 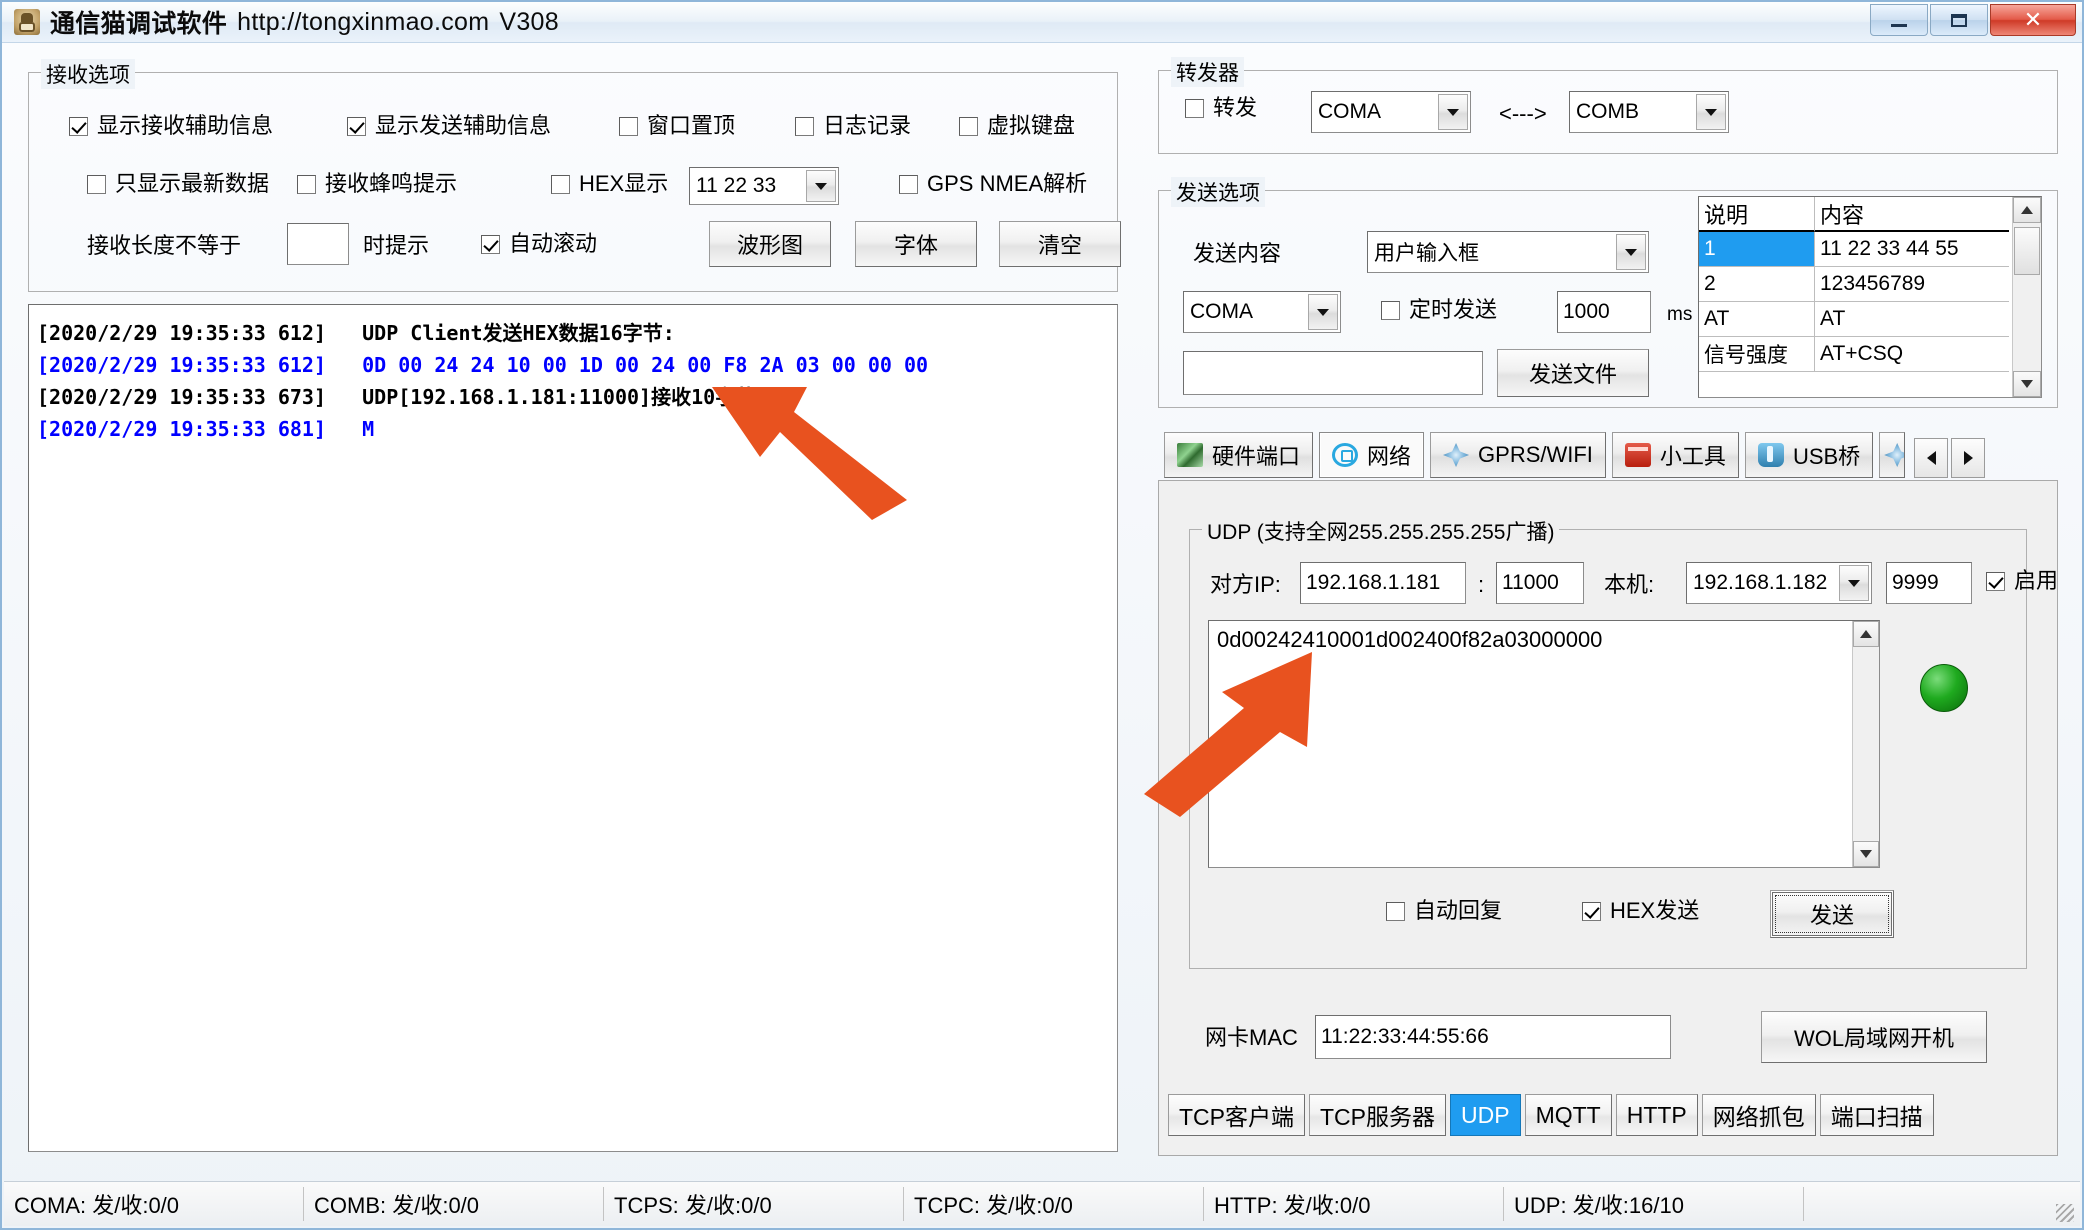 I want to click on resize-grip-icon, so click(x=2065, y=1213).